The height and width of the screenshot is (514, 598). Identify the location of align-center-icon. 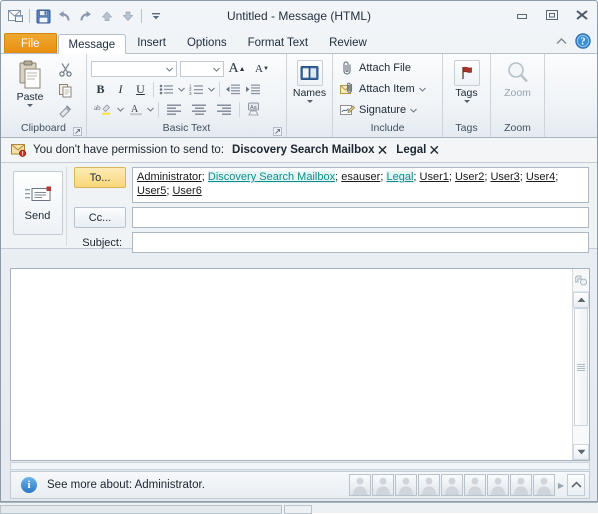
(199, 109).